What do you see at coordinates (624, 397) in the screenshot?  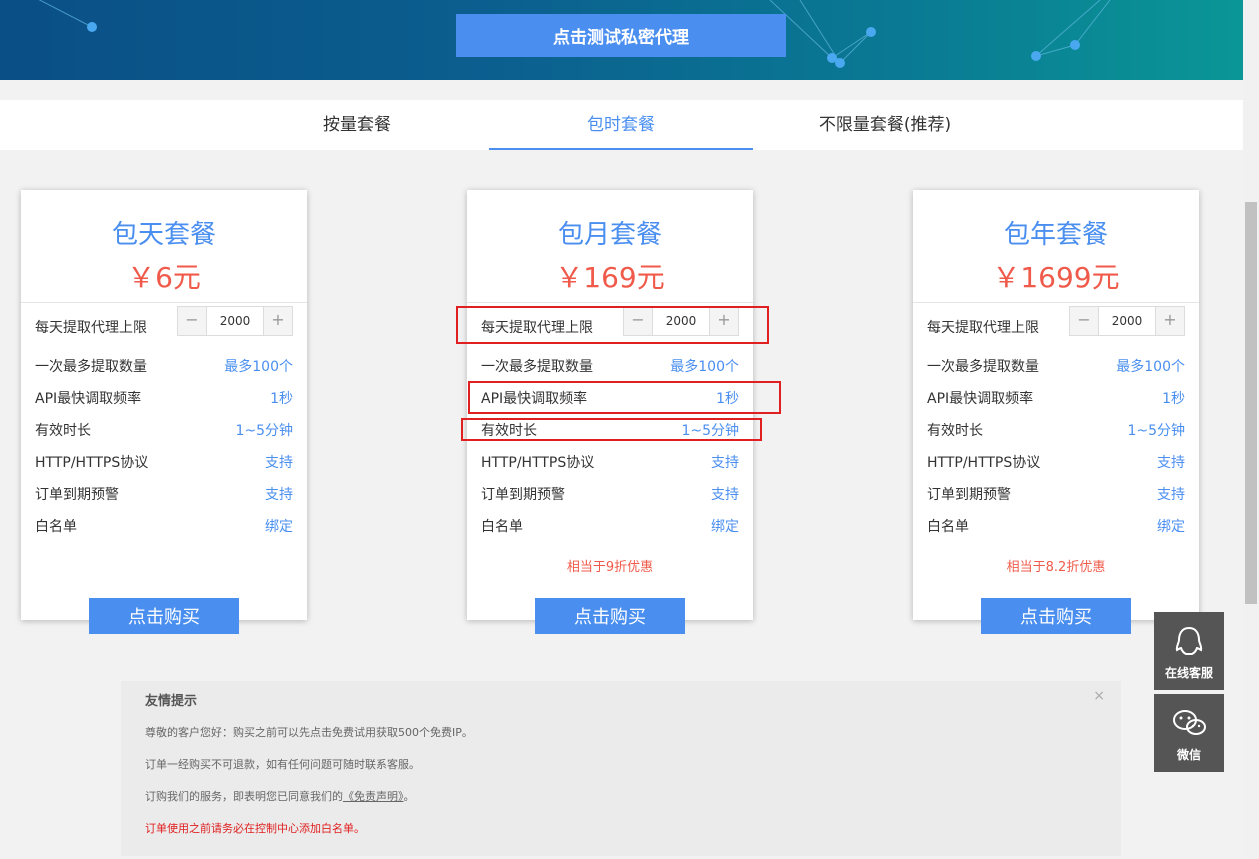 I see `highlight-box-api-frequency` at bounding box center [624, 397].